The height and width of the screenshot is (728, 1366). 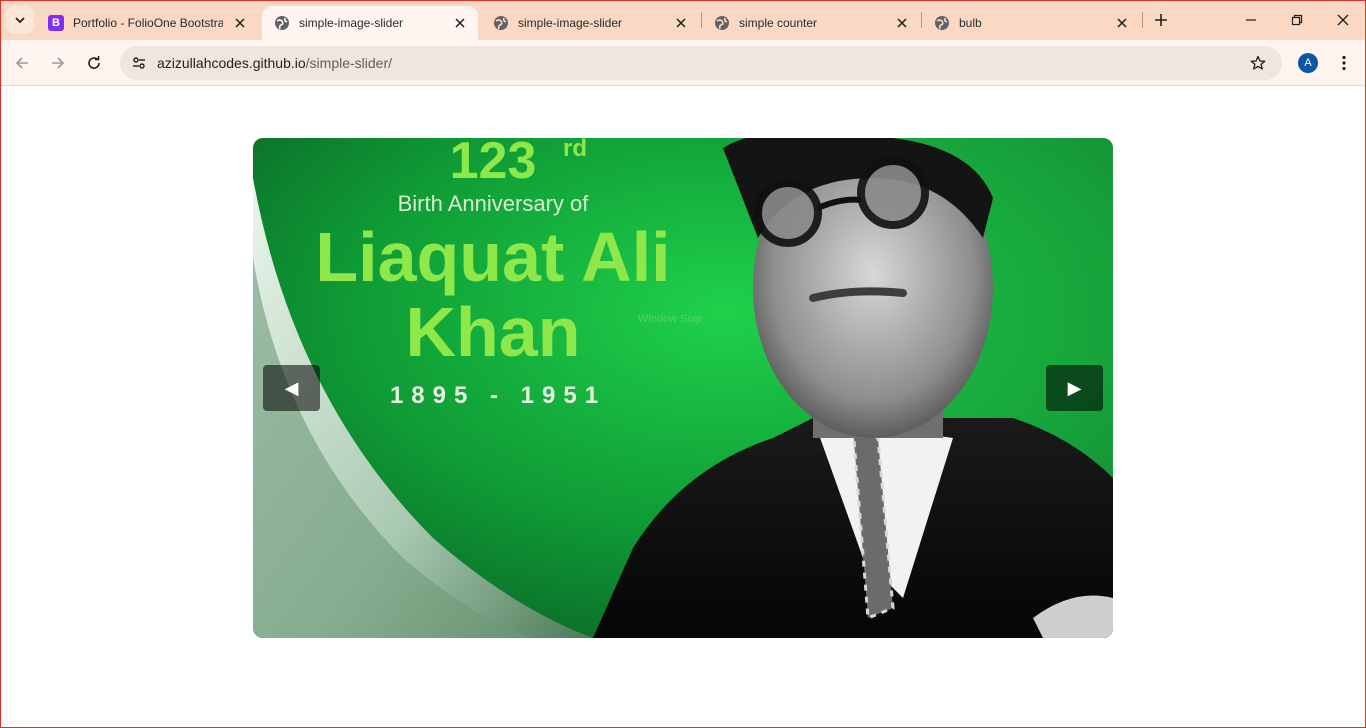 I want to click on slide-overlay-text: Window Snip, so click(x=670, y=319).